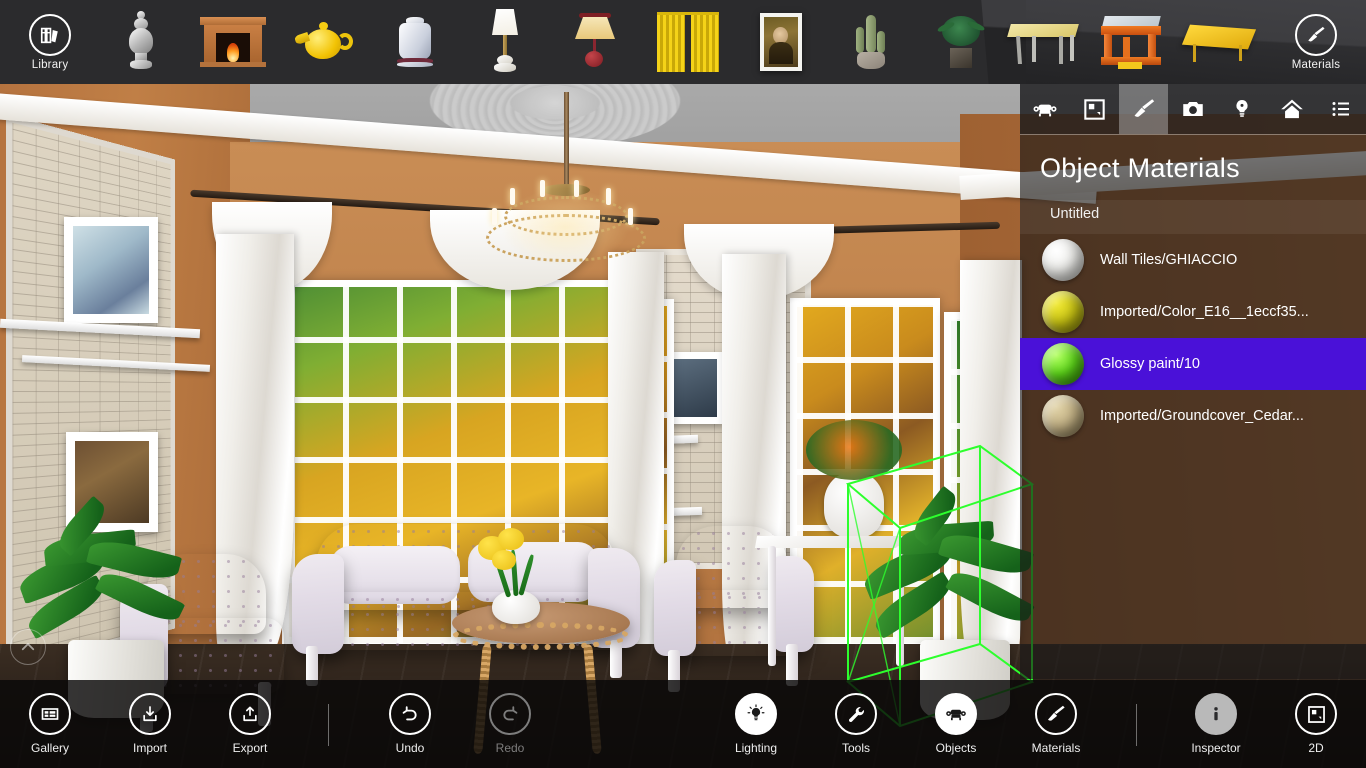  What do you see at coordinates (541, 636) in the screenshot?
I see `coffee-table-rim` at bounding box center [541, 636].